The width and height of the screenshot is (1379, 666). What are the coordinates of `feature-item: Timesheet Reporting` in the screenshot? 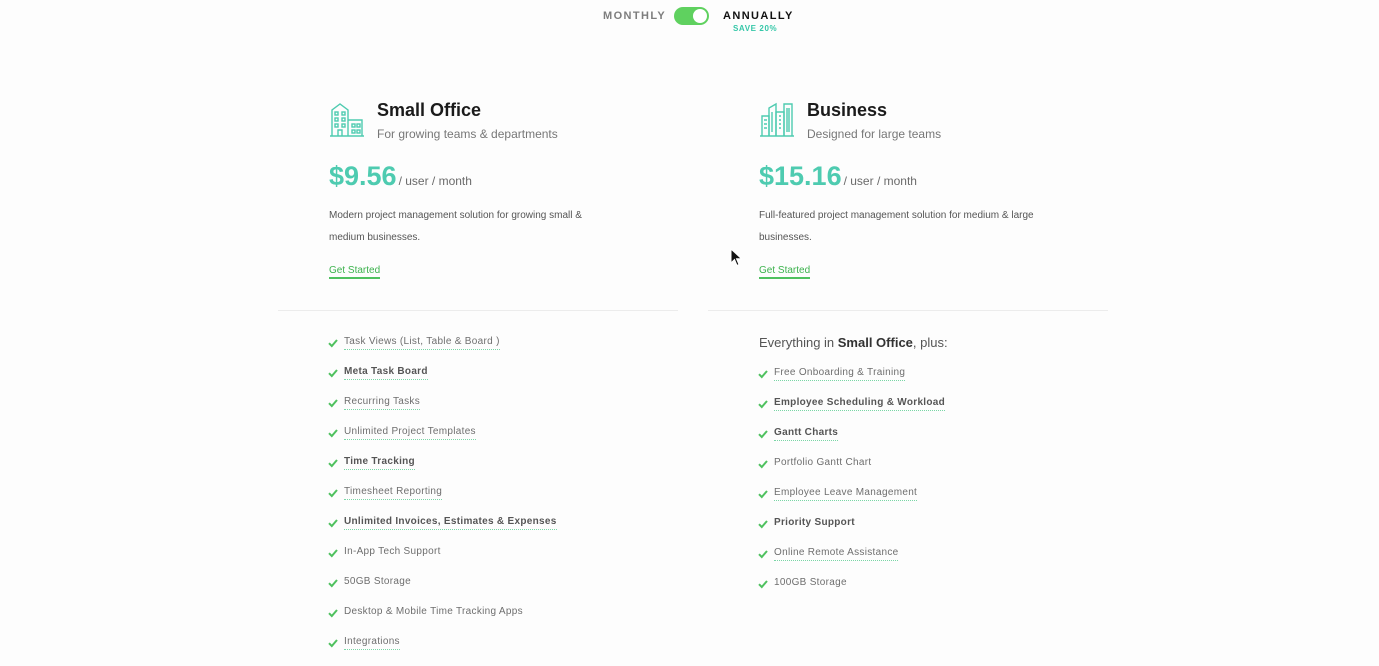 It's located at (442, 500).